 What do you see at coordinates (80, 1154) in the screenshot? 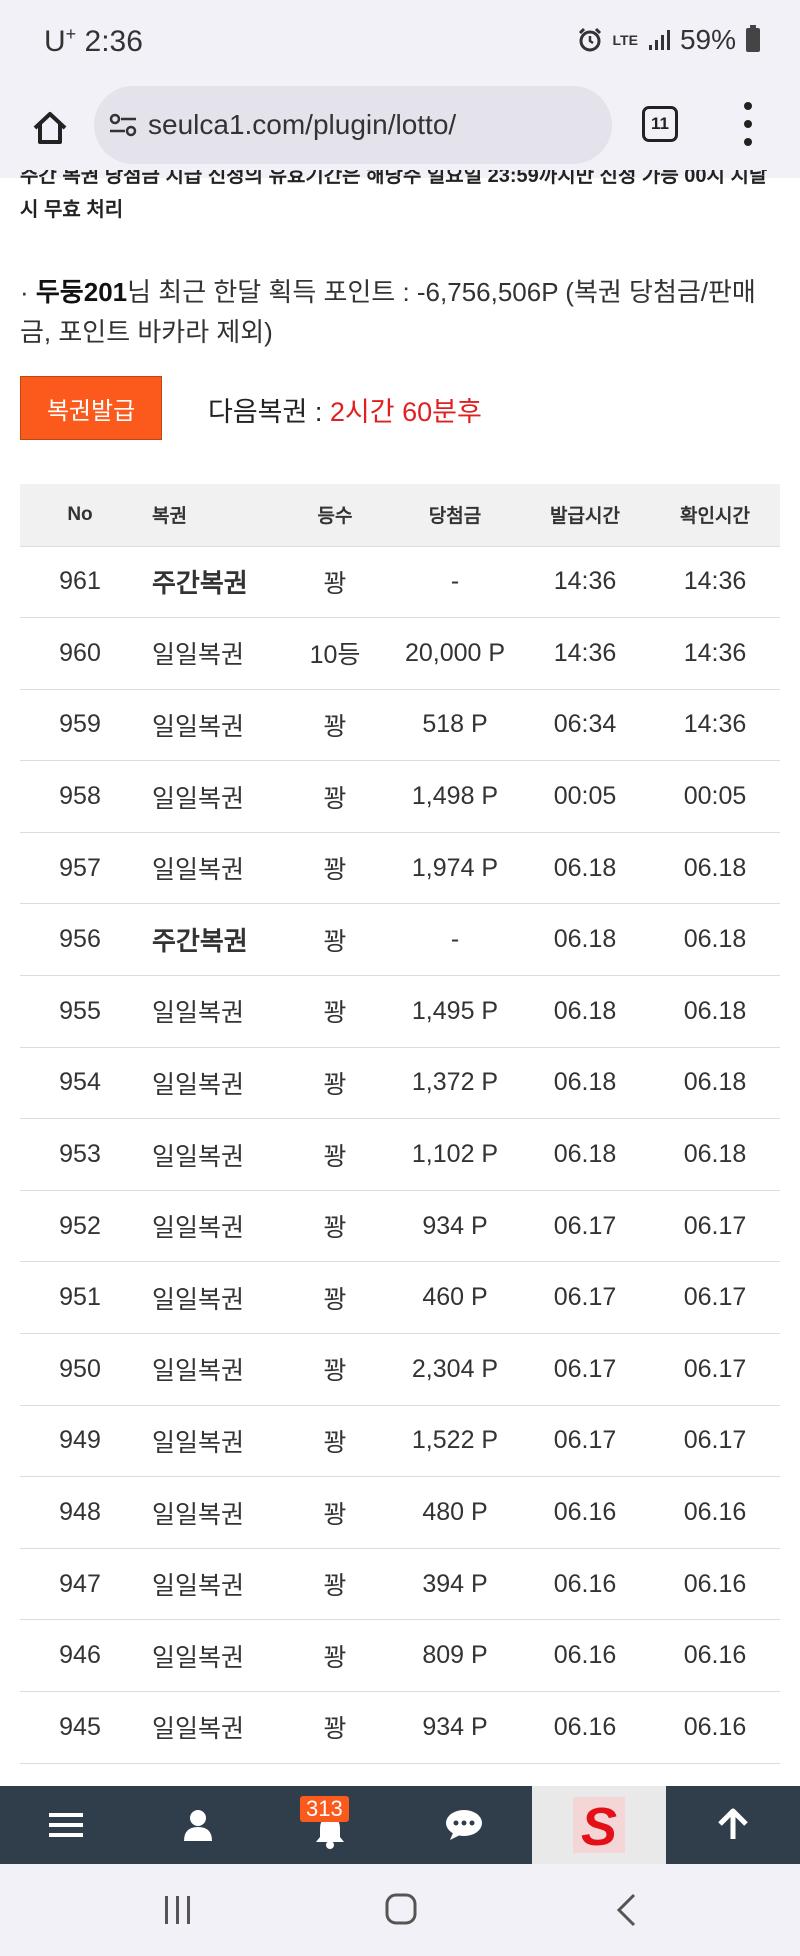
I see `row-no: 953` at bounding box center [80, 1154].